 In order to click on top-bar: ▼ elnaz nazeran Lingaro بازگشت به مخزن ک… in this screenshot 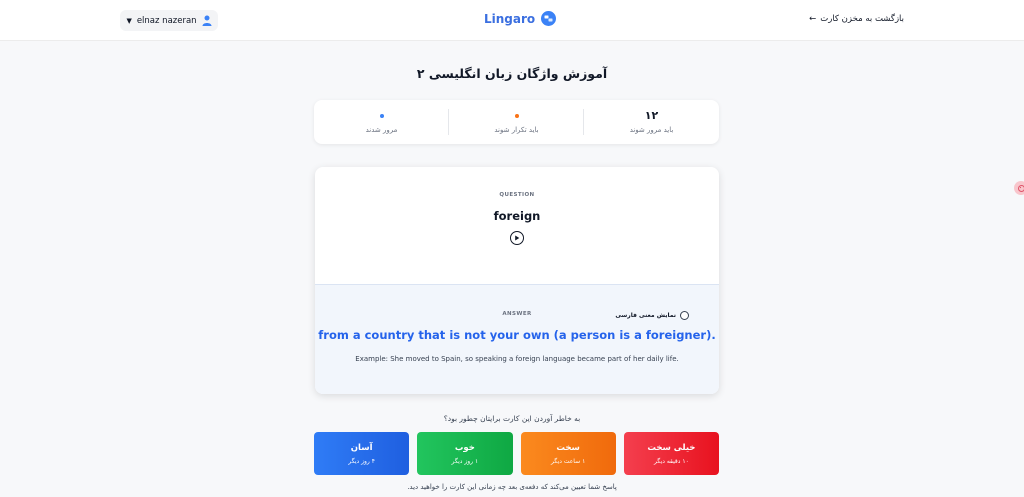, I will do `click(512, 20)`.